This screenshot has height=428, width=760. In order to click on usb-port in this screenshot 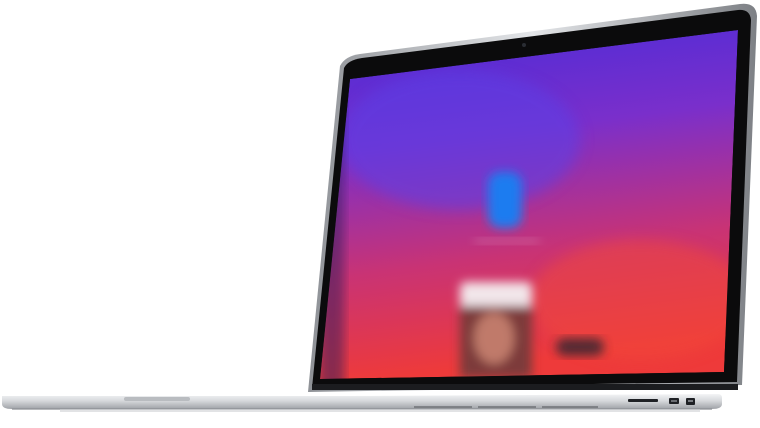, I will do `click(690, 401)`.